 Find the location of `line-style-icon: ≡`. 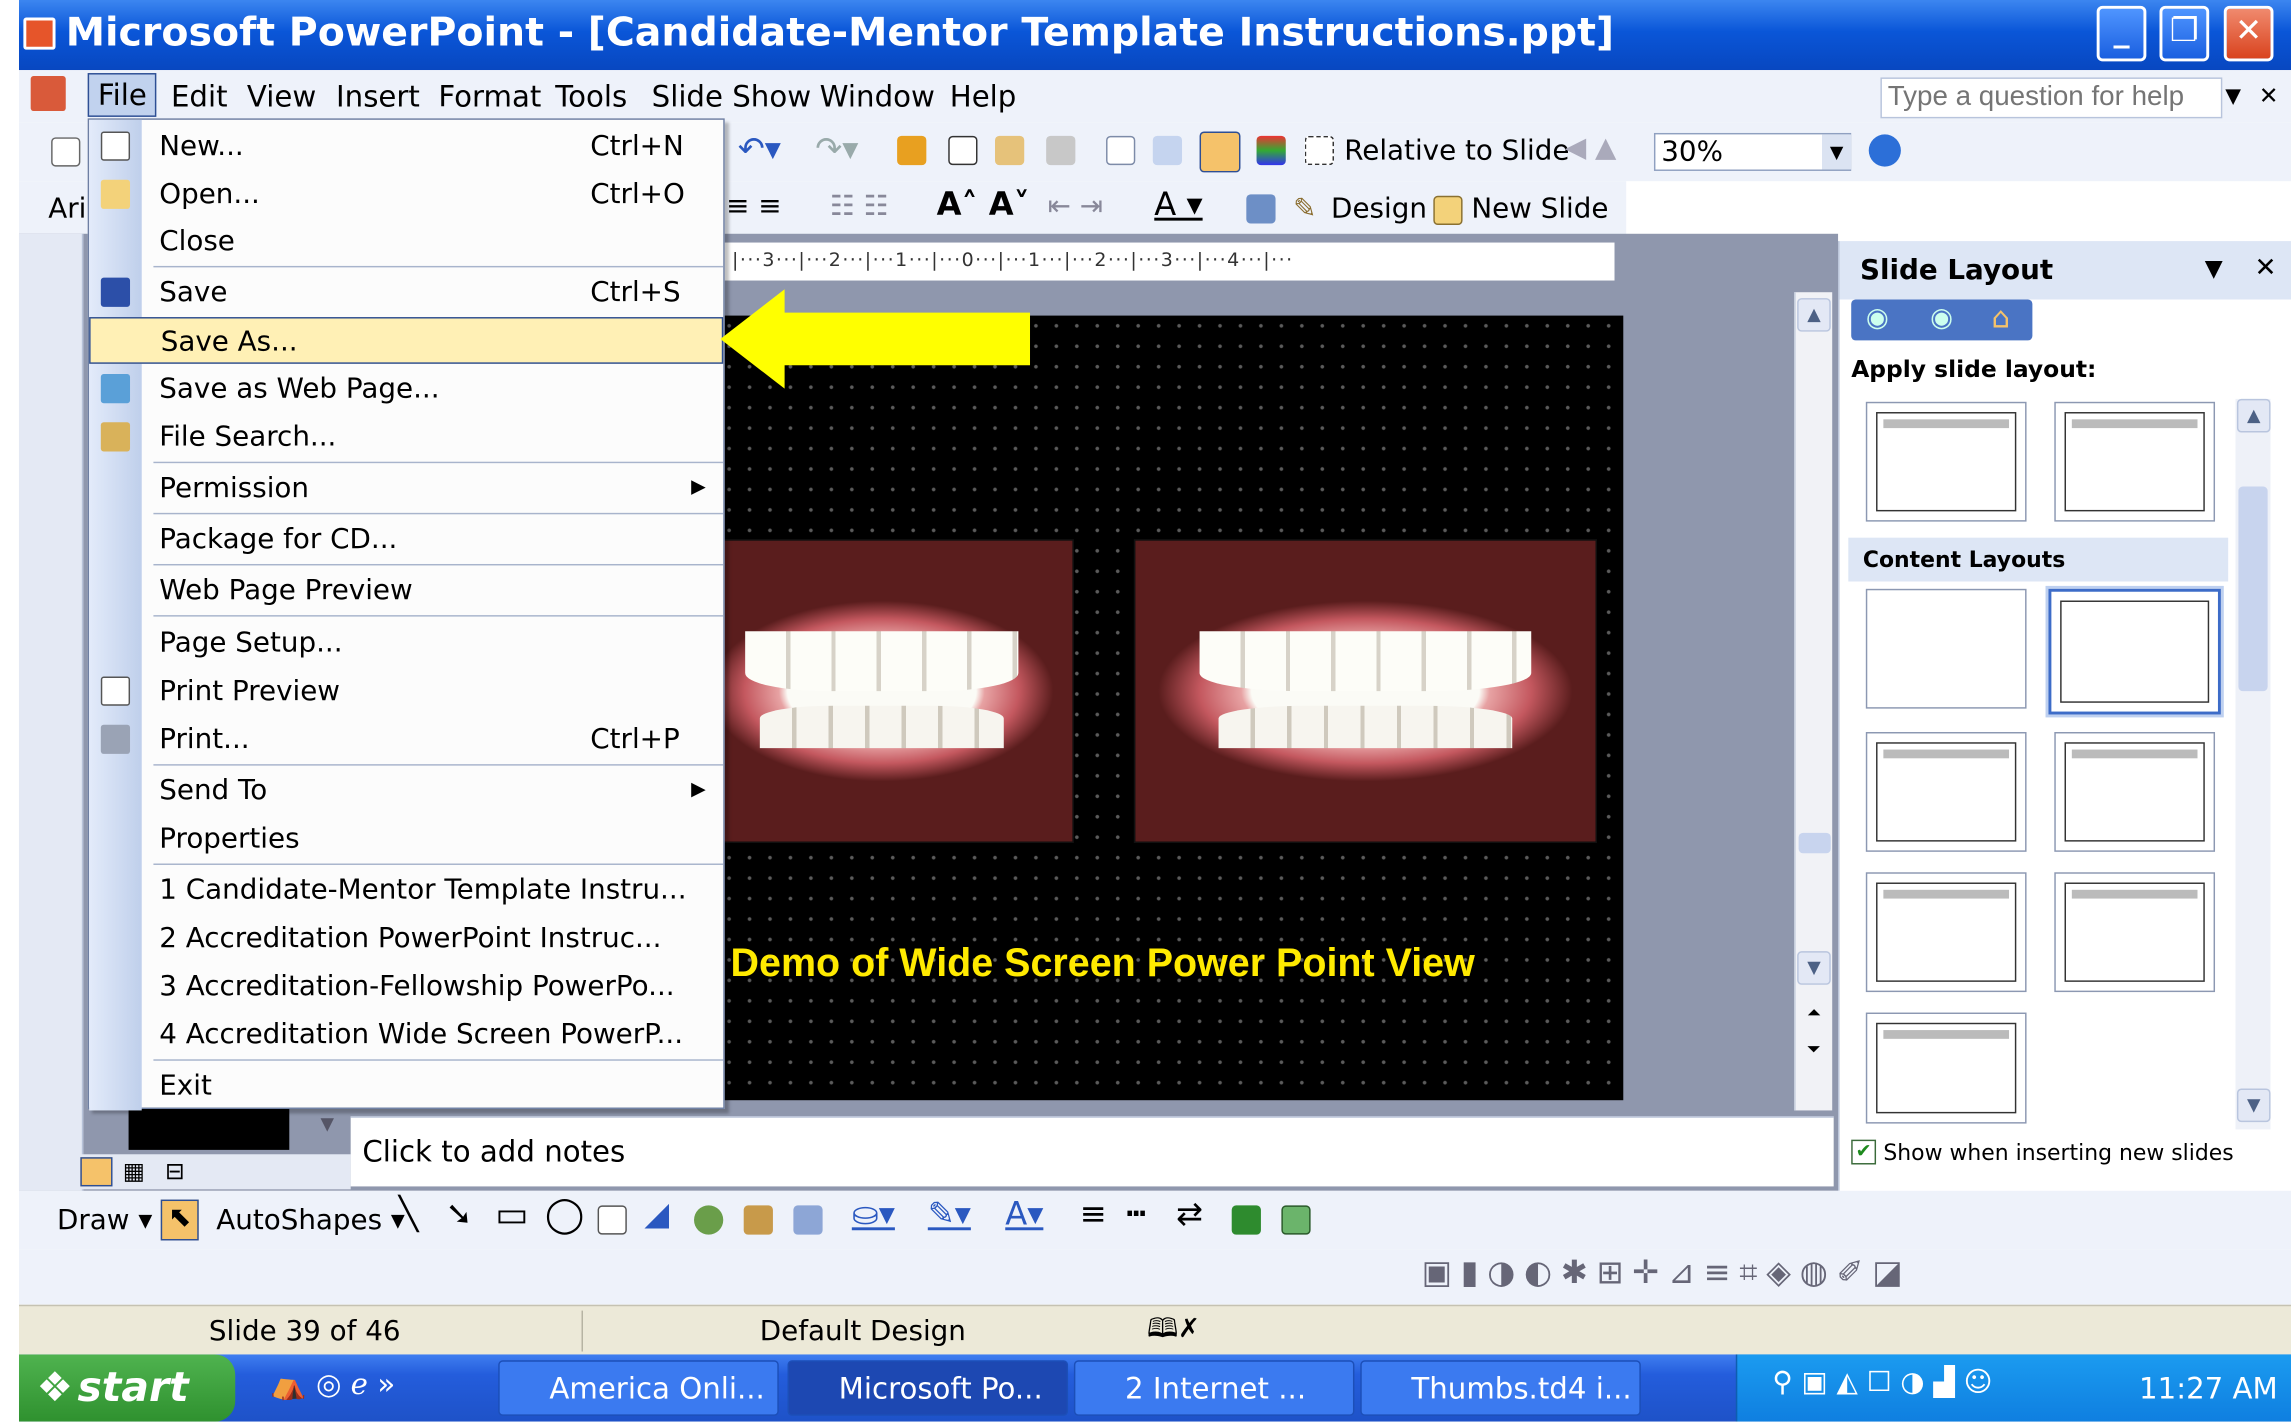

line-style-icon: ≡ is located at coordinates (1093, 1215).